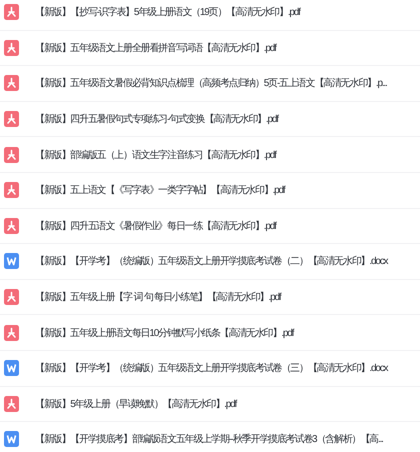  I want to click on file-name: 【新版】五年级上册语文每日10分钟默写小纸条【高清无水印】.pdf, so click(164, 333).